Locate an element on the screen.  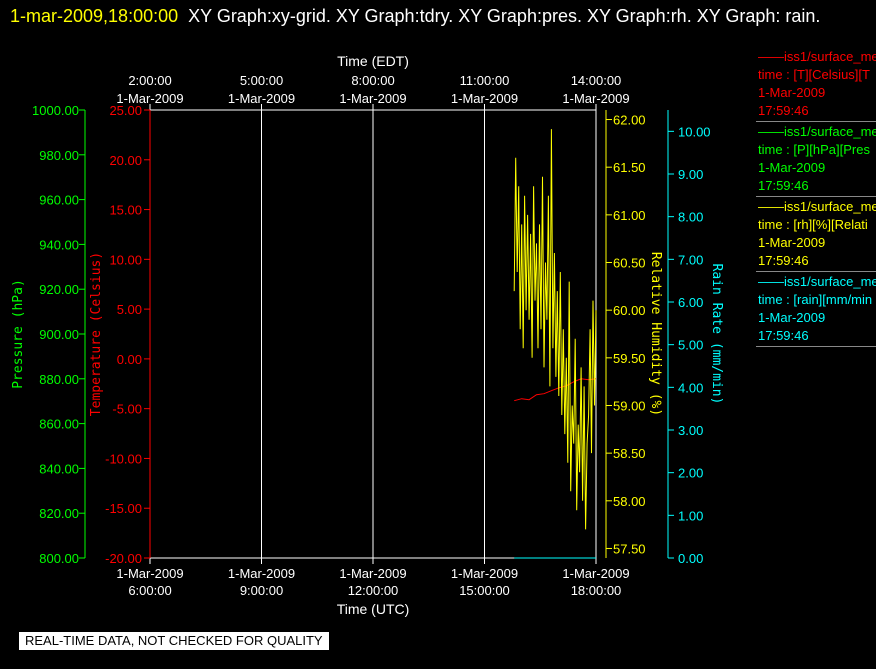
rain-tick-label: 2.00 is located at coordinates (690, 473).